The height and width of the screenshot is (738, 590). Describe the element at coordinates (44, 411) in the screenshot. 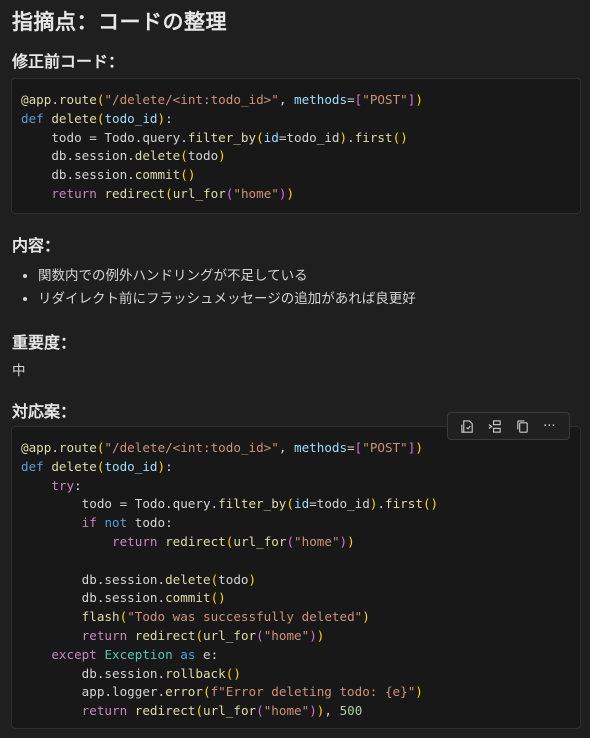

I see `section-heading-remedy: 対応案：` at that location.